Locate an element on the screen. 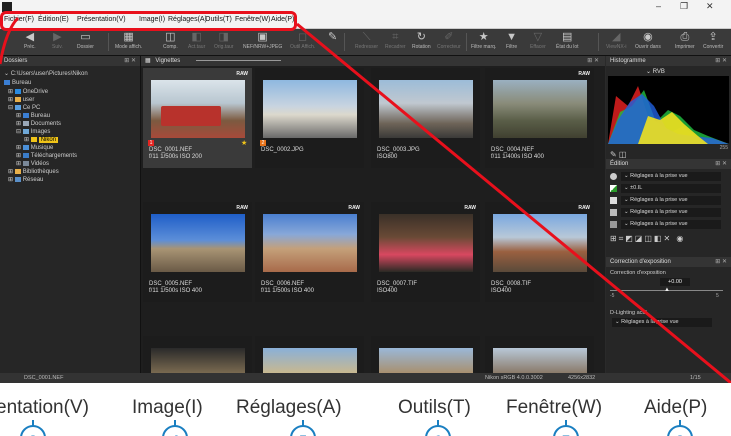 The height and width of the screenshot is (436, 731). zoom-menu-tools: Outils(T) is located at coordinates (434, 407).